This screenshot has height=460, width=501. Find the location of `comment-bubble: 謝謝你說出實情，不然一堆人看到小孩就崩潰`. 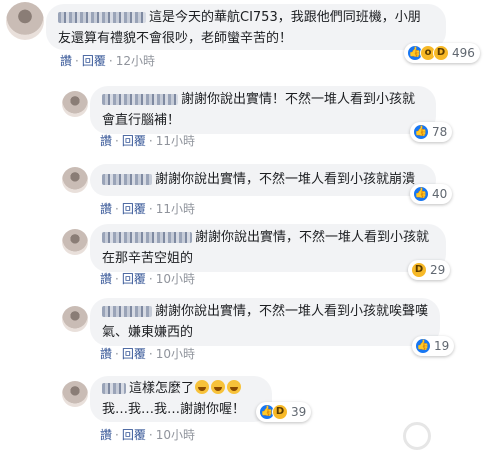

comment-bubble: 謝謝你說出實情，不然一堆人看到小孩就崩潰 is located at coordinates (263, 180).